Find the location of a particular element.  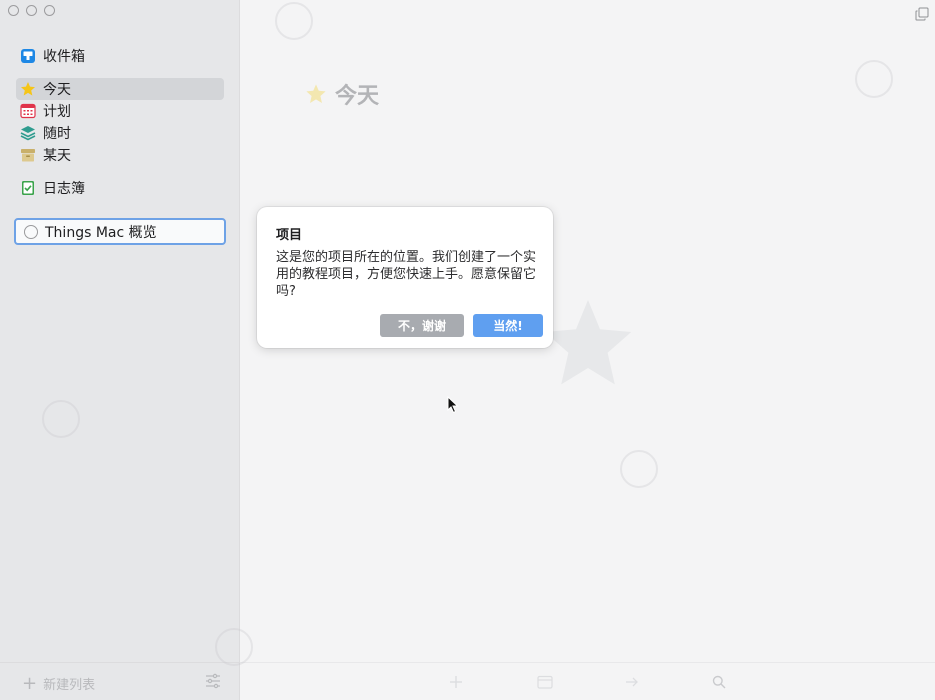

logbook-icon is located at coordinates (28, 188).